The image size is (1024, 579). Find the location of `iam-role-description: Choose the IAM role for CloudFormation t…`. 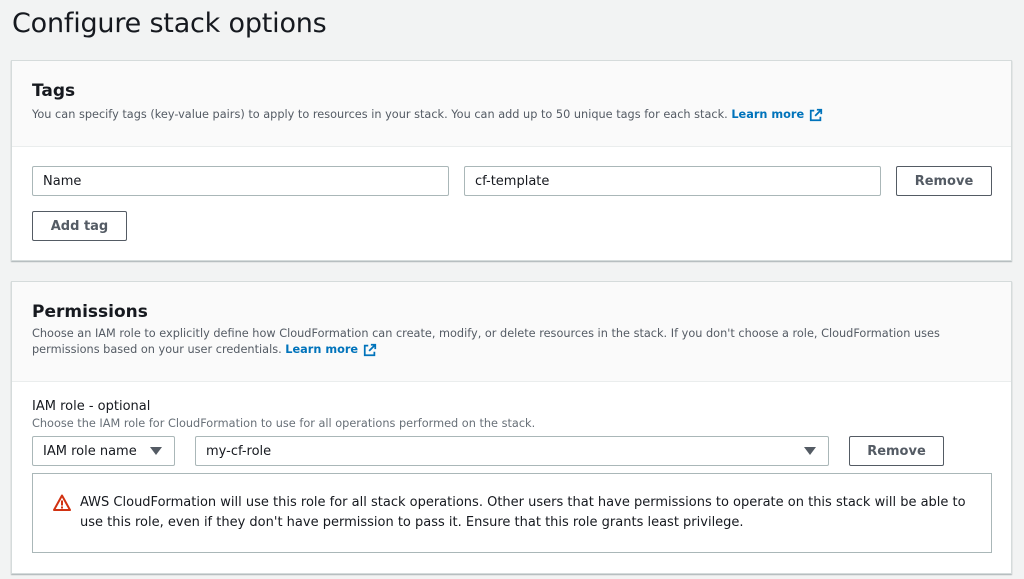

iam-role-description: Choose the IAM role for CloudFormation t… is located at coordinates (284, 423).